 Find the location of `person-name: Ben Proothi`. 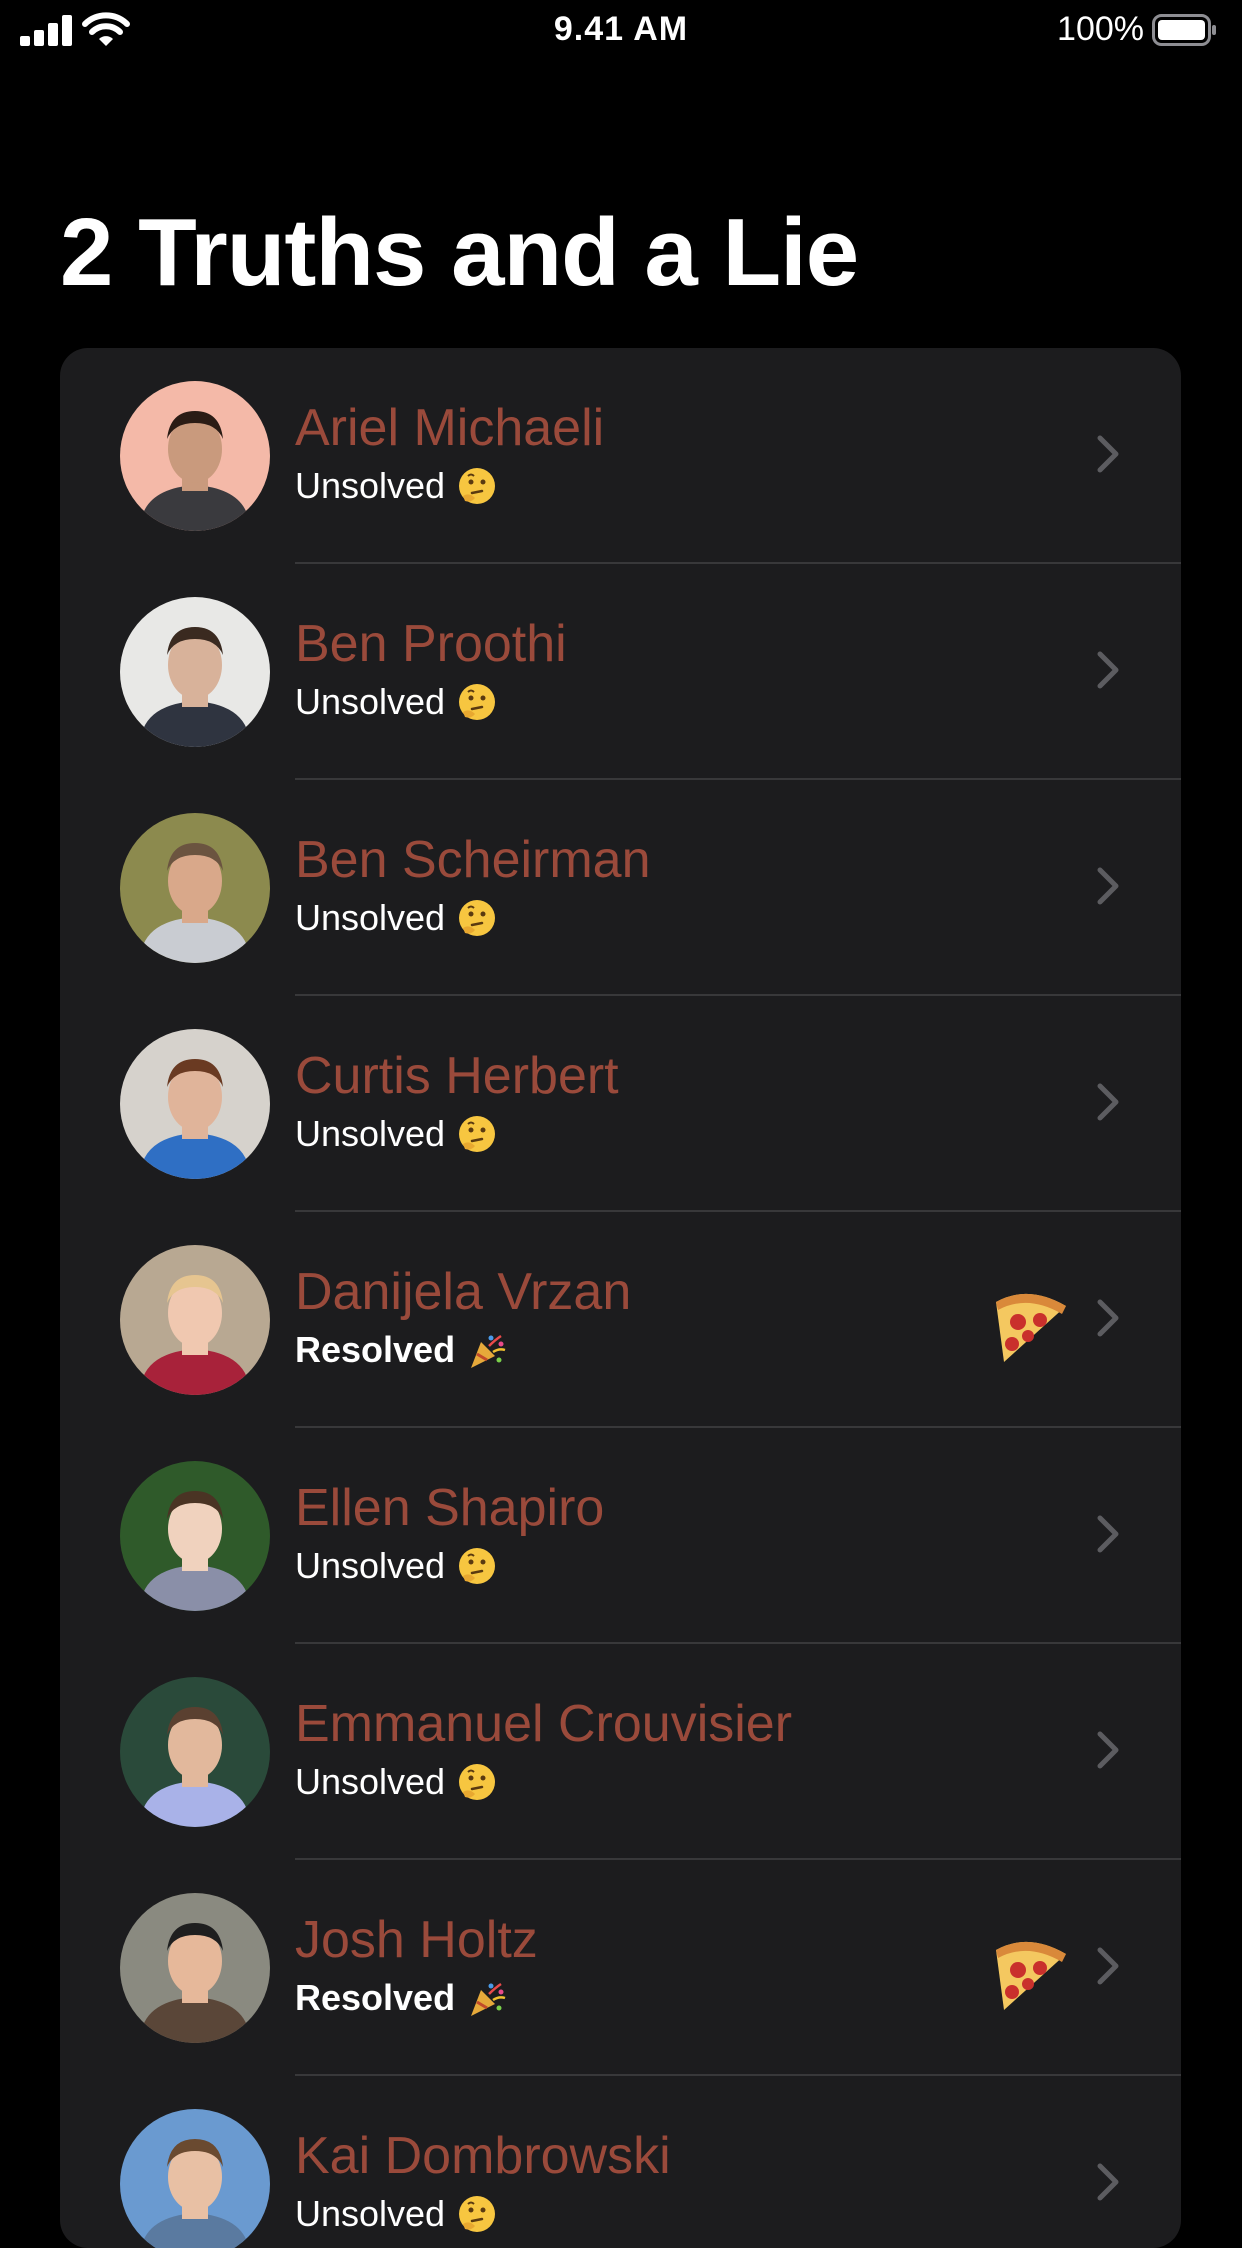

person-name: Ben Proothi is located at coordinates (431, 644).